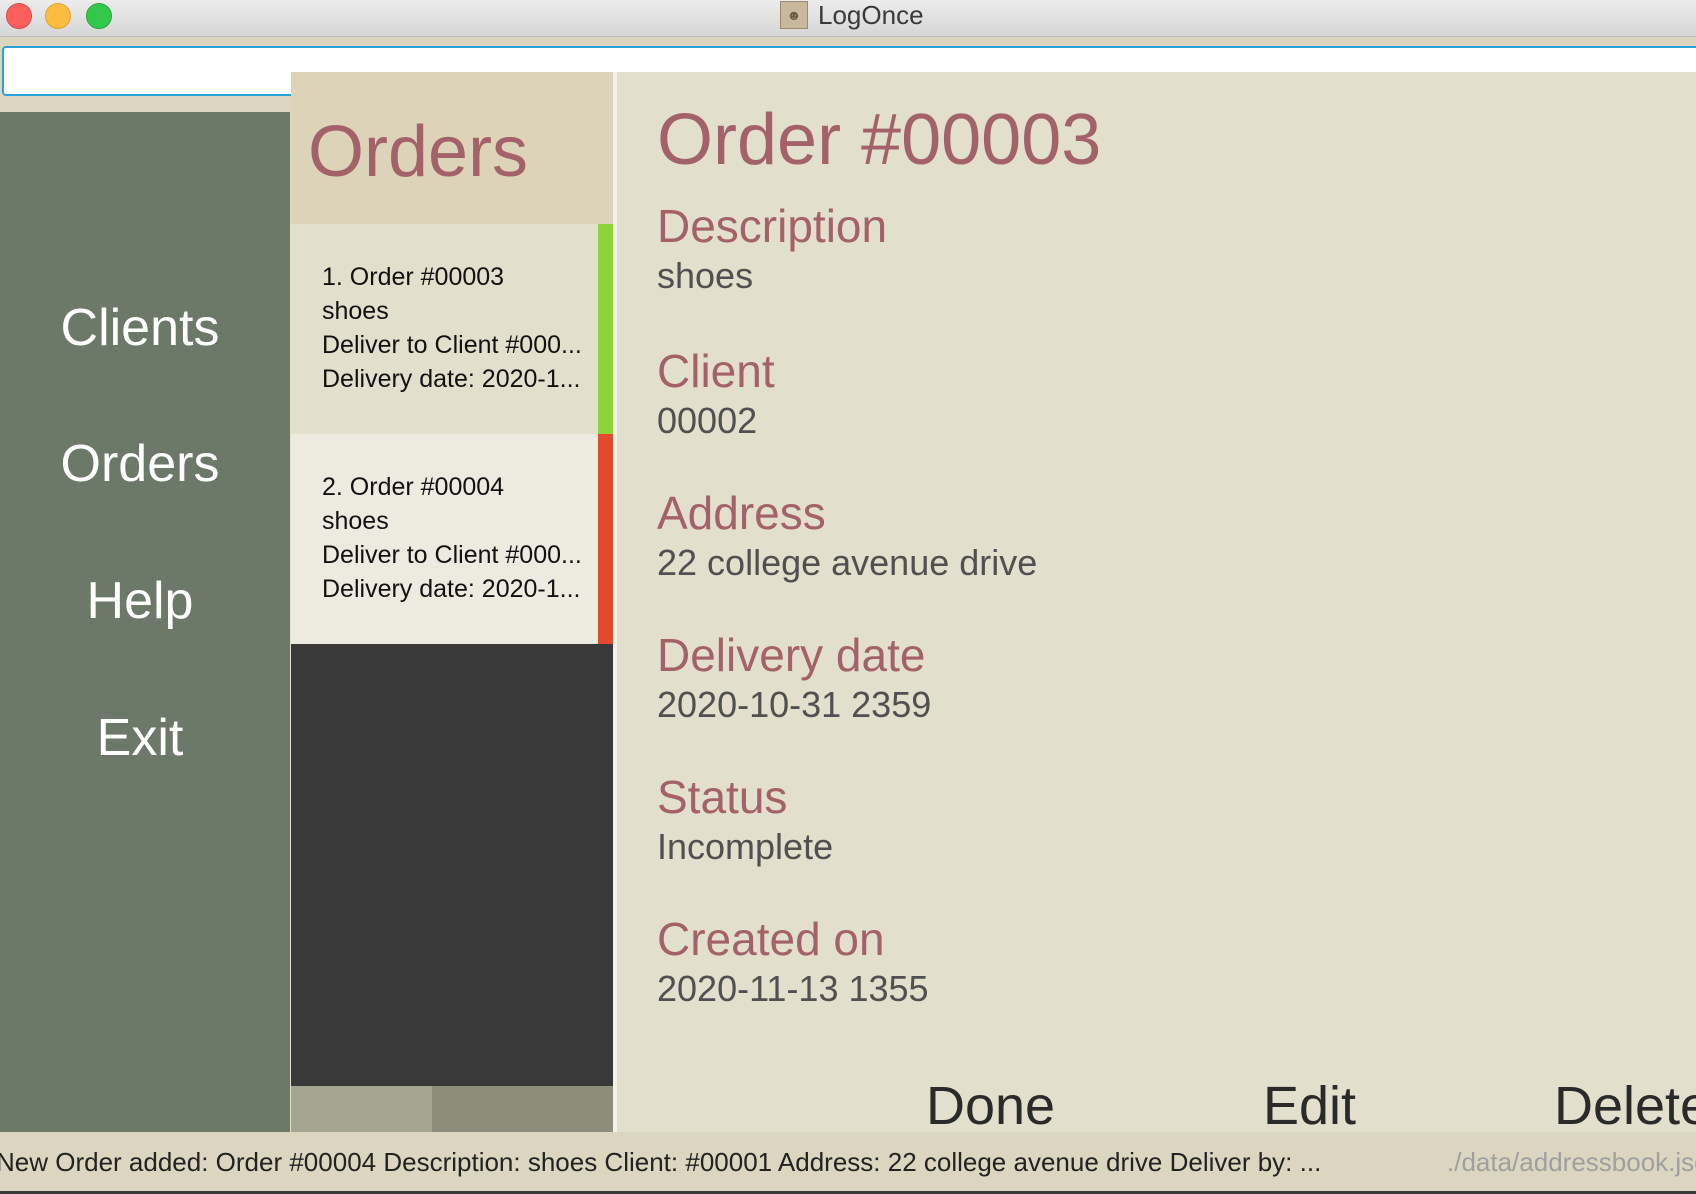 The height and width of the screenshot is (1194, 1696). Describe the element at coordinates (19, 16) in the screenshot. I see `close-window-button` at that location.